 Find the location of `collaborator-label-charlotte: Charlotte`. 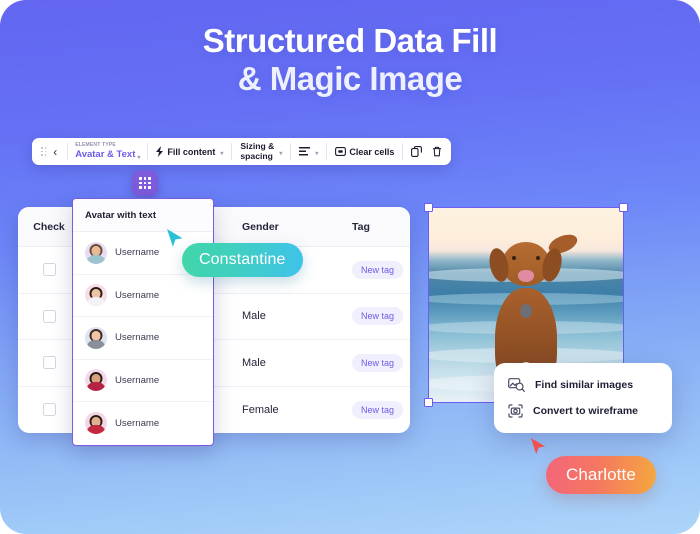

collaborator-label-charlotte: Charlotte is located at coordinates (601, 475).